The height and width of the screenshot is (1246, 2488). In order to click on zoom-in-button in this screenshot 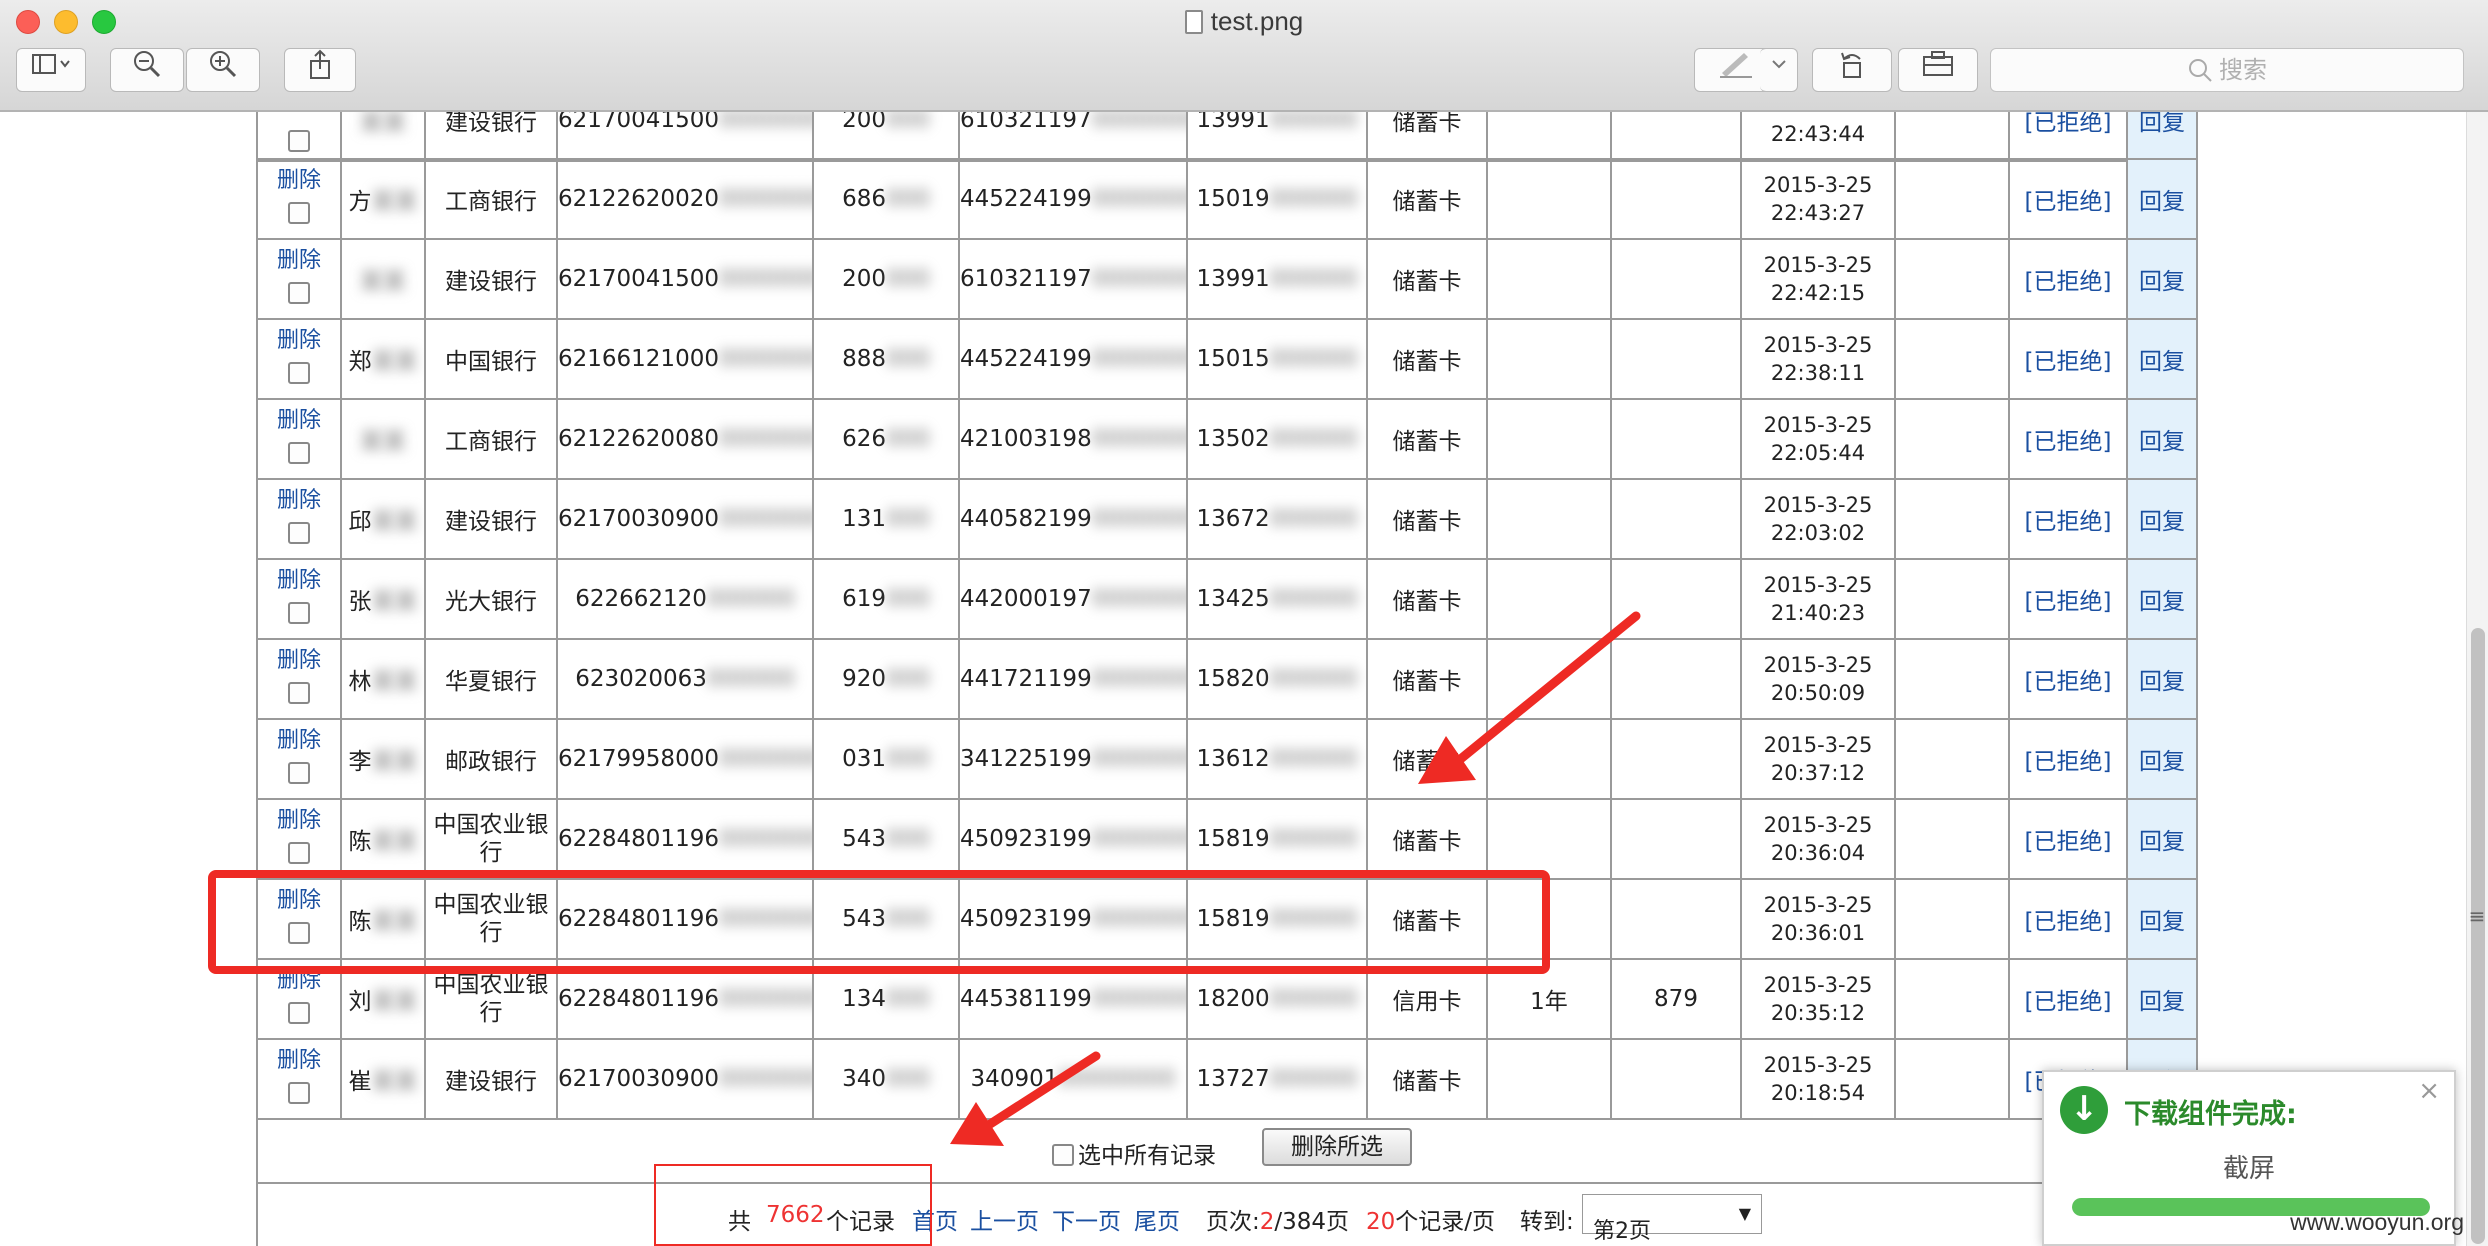, I will do `click(223, 70)`.